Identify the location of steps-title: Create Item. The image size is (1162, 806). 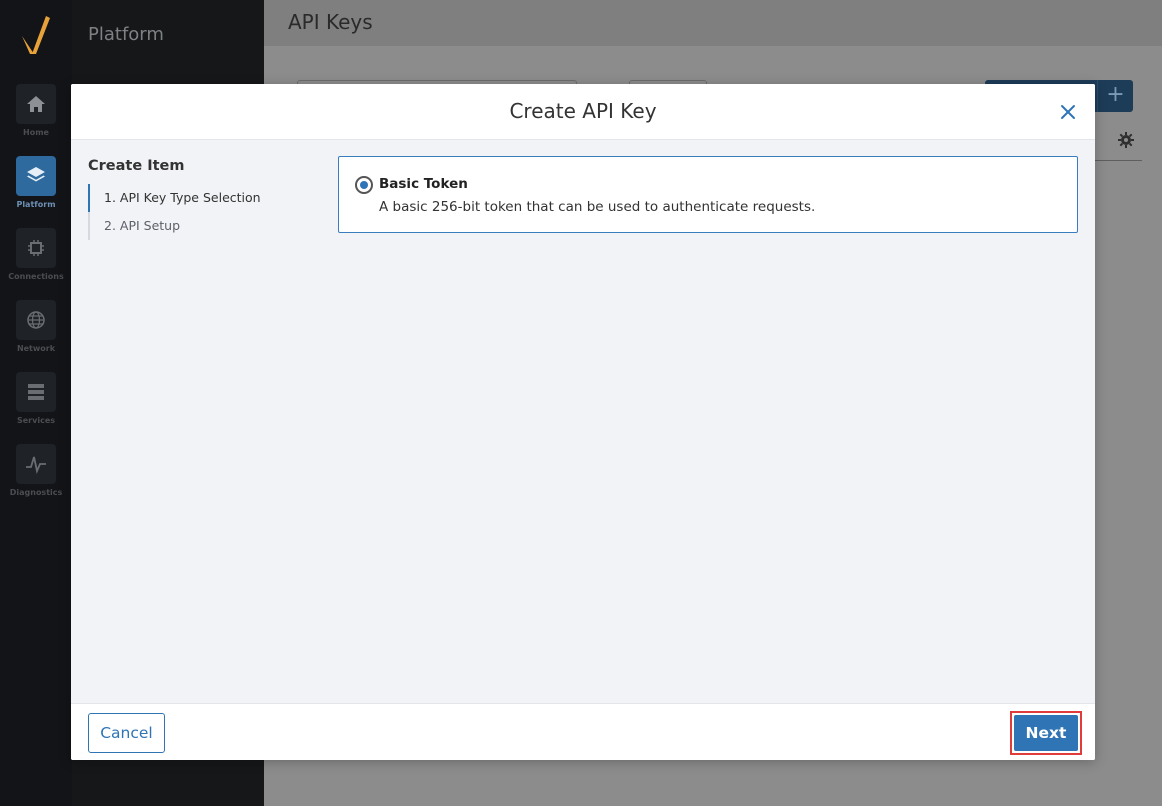
(136, 166).